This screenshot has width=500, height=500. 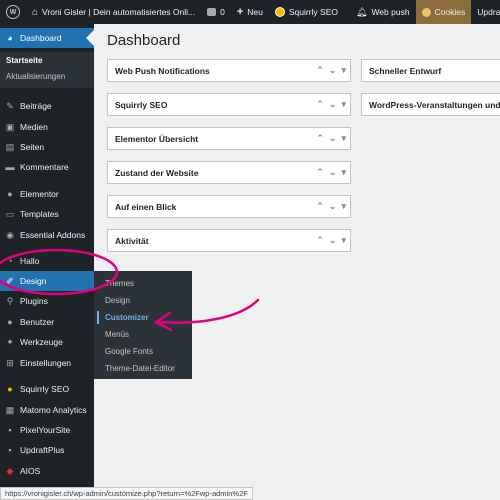 What do you see at coordinates (229, 104) in the screenshot?
I see `widget-squirrly: Squirrly SEO ⌃ ⌄ ▾` at bounding box center [229, 104].